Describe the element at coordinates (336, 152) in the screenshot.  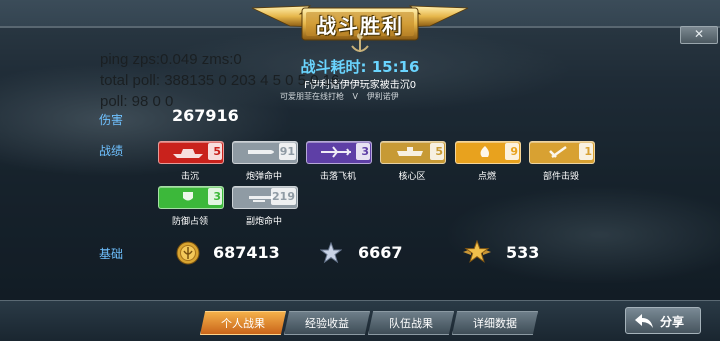
I see `plane-icon` at that location.